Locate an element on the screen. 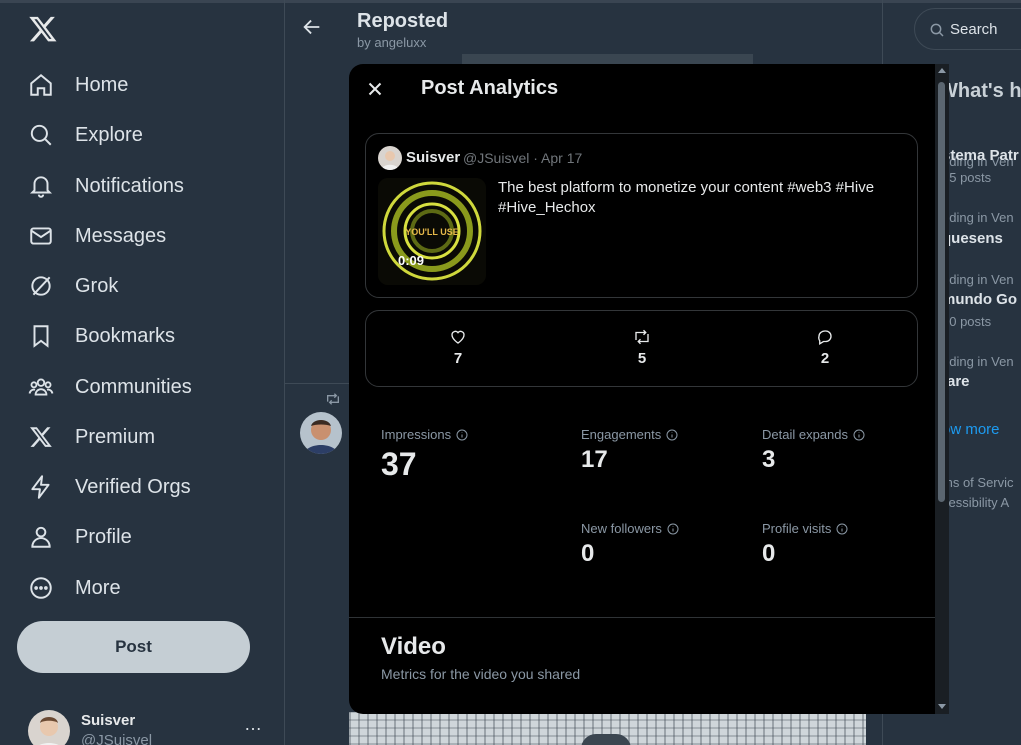 Image resolution: width=1021 pixels, height=745 pixels. likes-count: 7 is located at coordinates (458, 358).